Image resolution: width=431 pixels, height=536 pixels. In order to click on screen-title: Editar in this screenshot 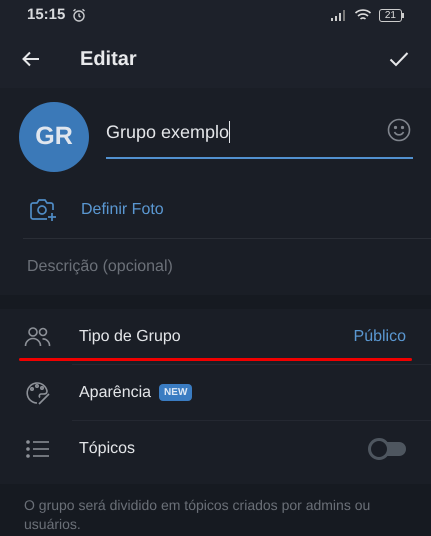, I will do `click(108, 59)`.